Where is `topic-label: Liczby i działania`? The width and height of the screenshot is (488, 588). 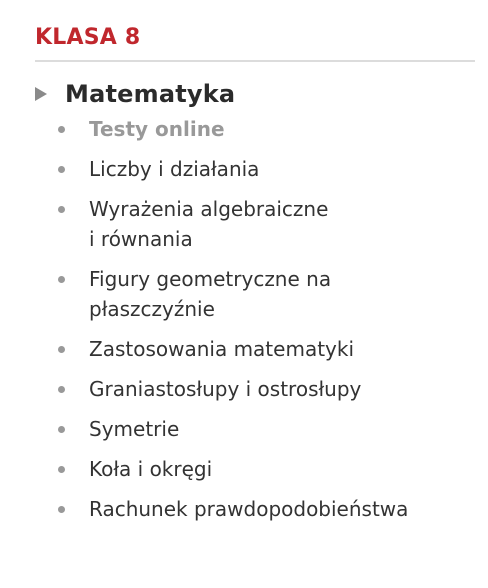
topic-label: Liczby i działania is located at coordinates (282, 169).